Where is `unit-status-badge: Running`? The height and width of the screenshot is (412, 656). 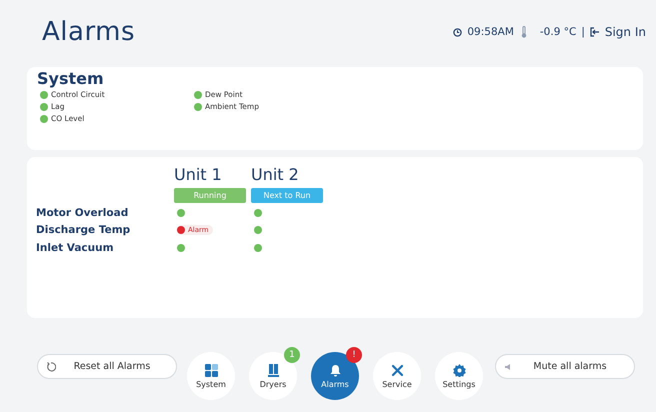 unit-status-badge: Running is located at coordinates (210, 195).